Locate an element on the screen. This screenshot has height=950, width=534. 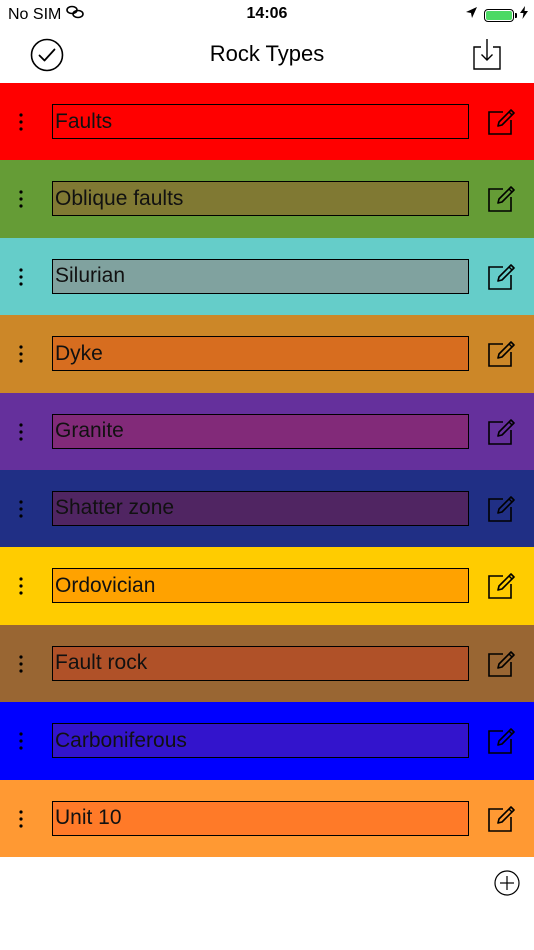
navigation-bar: Rock Types is located at coordinates (267, 55).